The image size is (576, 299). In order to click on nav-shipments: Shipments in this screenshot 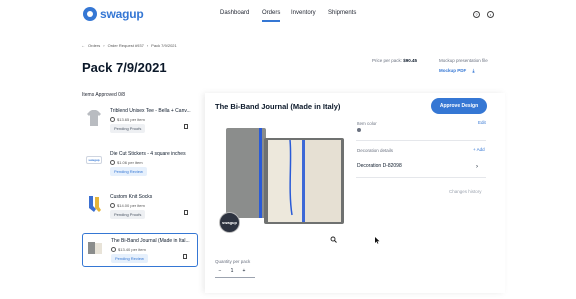, I will do `click(342, 13)`.